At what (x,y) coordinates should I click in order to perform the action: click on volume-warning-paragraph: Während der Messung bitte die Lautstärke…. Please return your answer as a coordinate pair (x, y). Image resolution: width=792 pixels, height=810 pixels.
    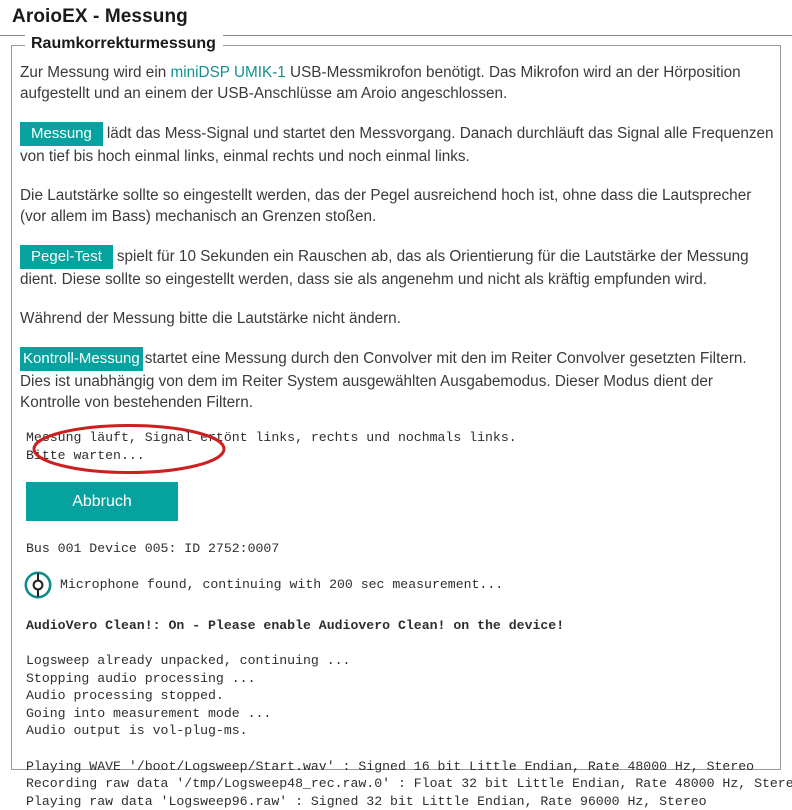
    Looking at the image, I should click on (397, 318).